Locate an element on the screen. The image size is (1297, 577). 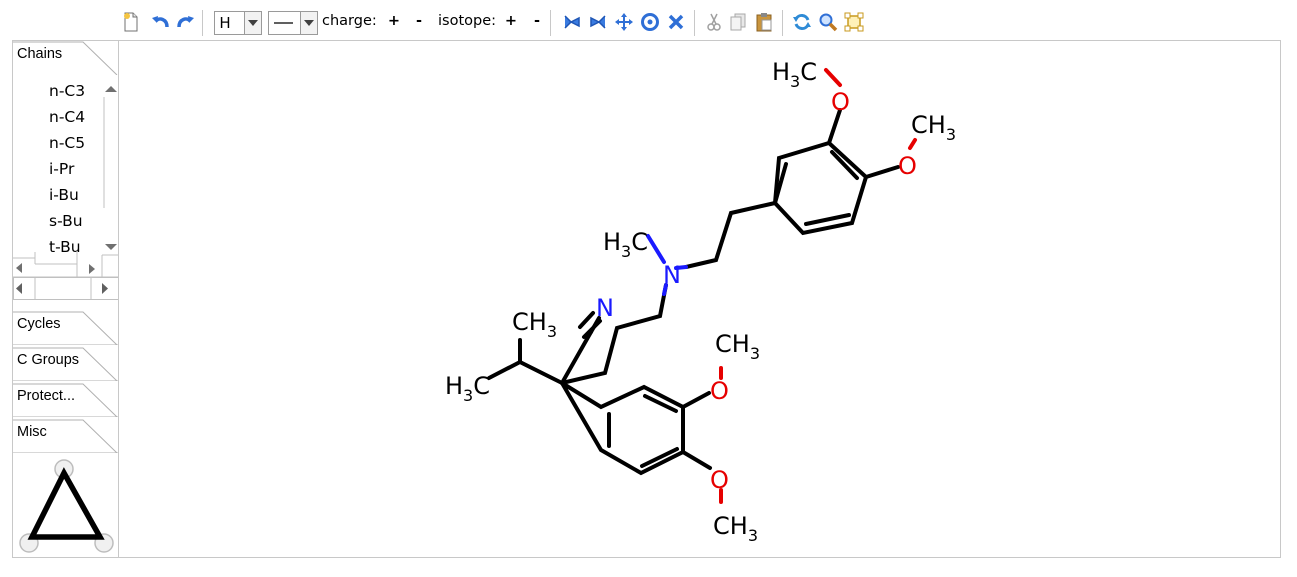
label-ch3-ipr-top: CH3 is located at coordinates (534, 324).